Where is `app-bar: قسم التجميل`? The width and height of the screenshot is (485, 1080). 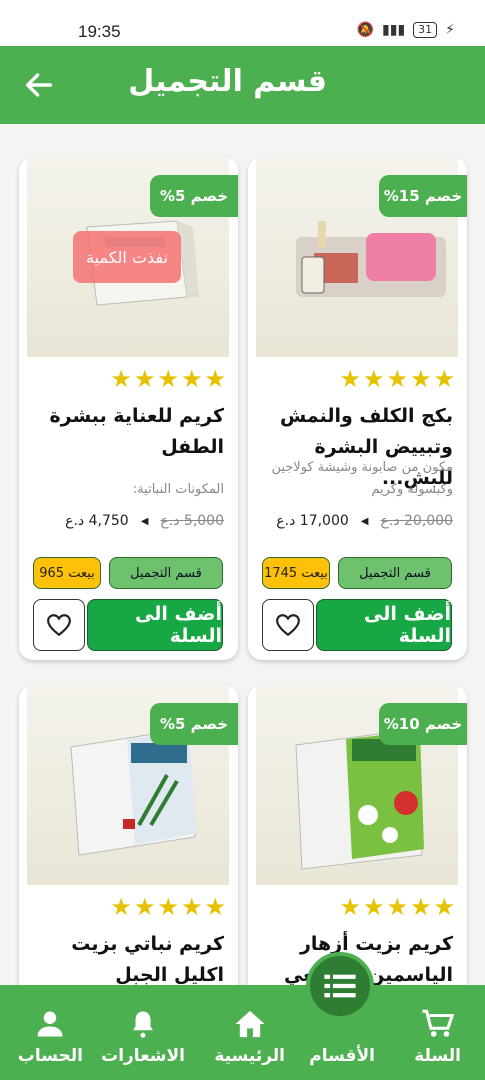 app-bar: قسم التجميل is located at coordinates (242, 85).